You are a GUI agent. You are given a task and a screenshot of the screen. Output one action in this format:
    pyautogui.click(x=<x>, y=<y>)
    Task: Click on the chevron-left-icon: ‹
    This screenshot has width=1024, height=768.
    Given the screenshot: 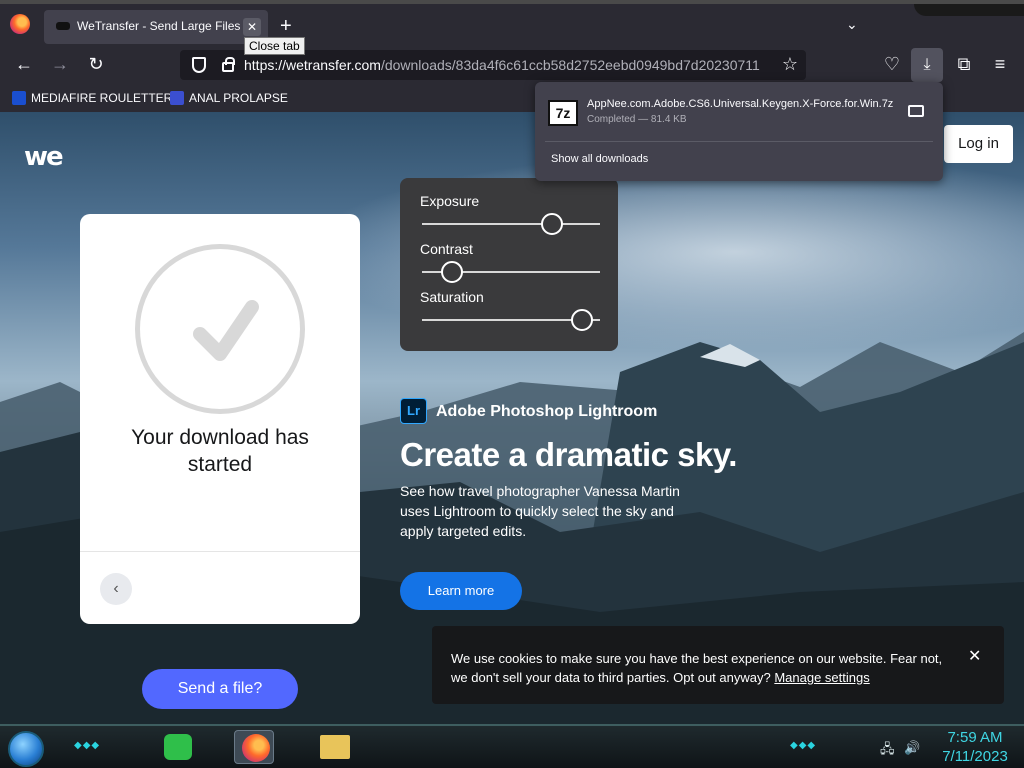 What is the action you would take?
    pyautogui.click(x=116, y=588)
    